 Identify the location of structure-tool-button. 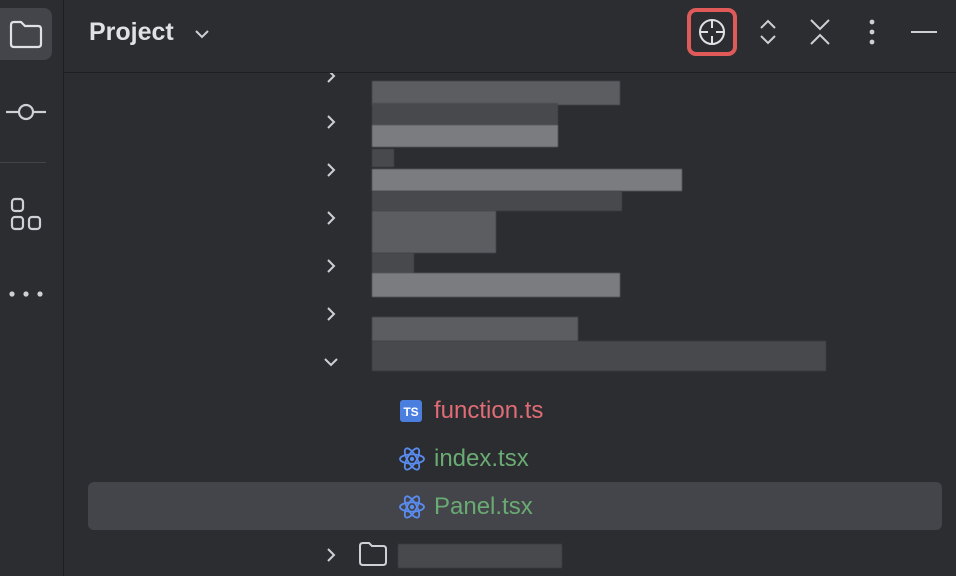
(26, 214).